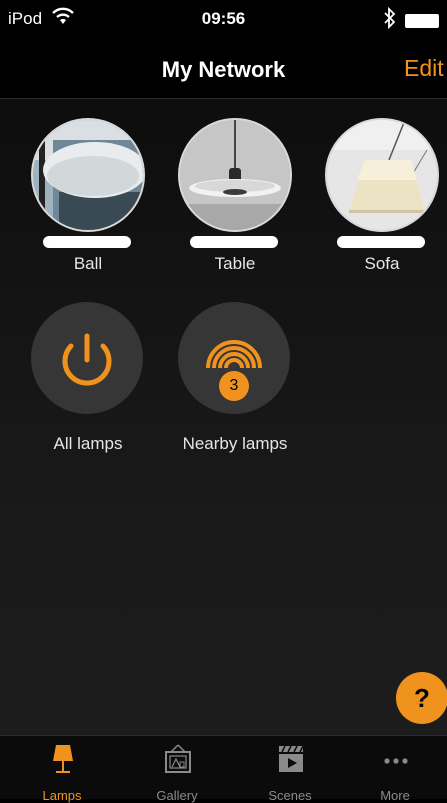 This screenshot has height=803, width=447. I want to click on nearby-count-badge: 3, so click(234, 386).